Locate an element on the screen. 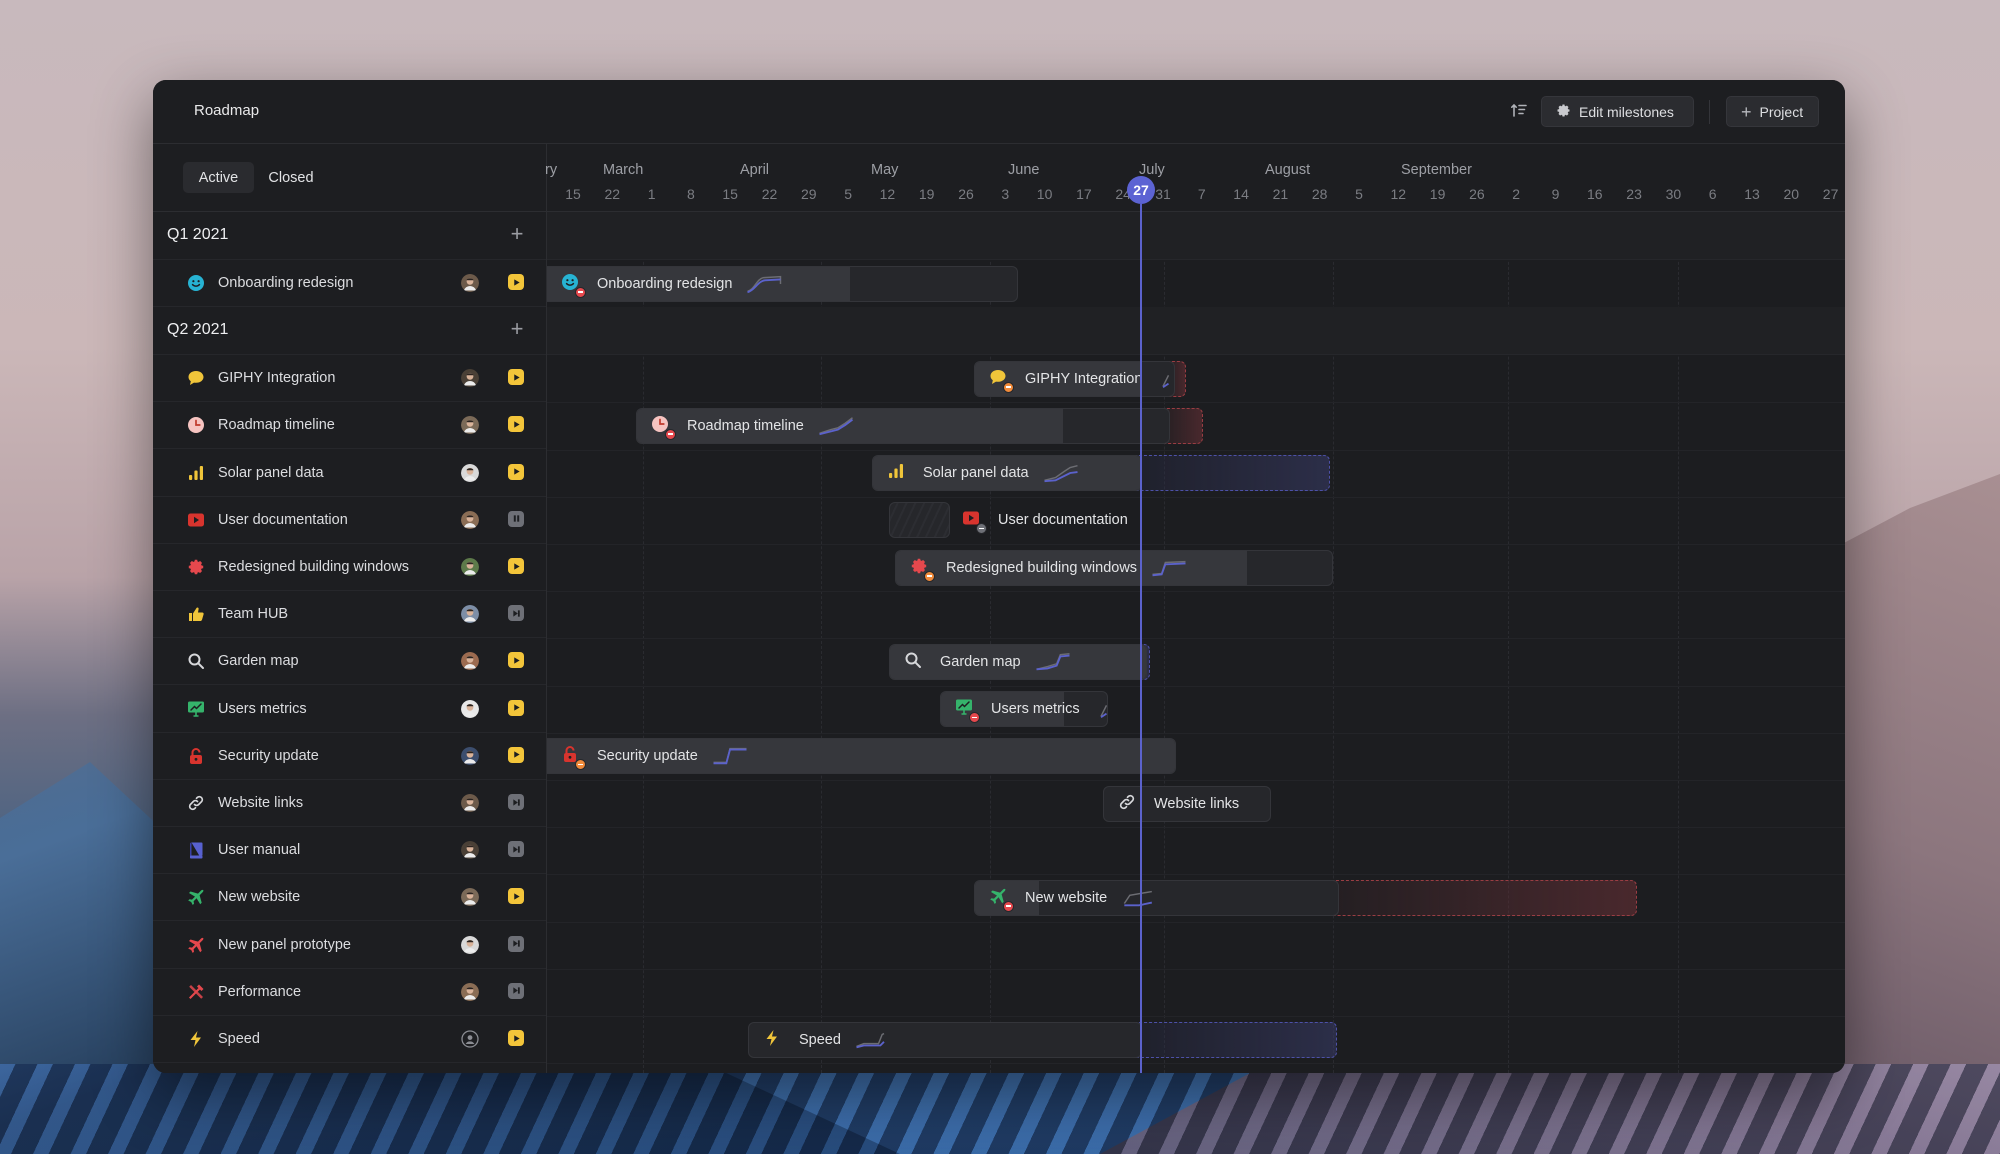 Image resolution: width=2000 pixels, height=1154 pixels. book-icon is located at coordinates (196, 850).